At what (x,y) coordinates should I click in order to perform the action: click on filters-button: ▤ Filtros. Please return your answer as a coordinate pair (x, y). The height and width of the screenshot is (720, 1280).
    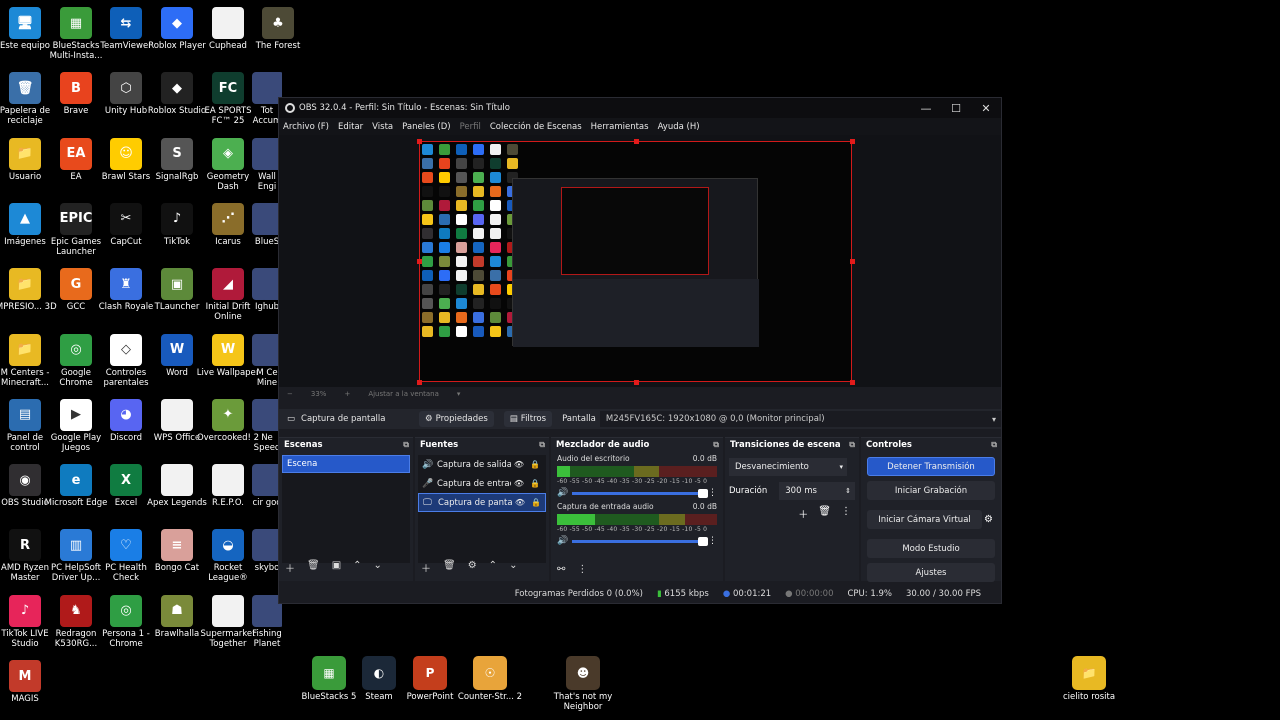
    Looking at the image, I should click on (528, 419).